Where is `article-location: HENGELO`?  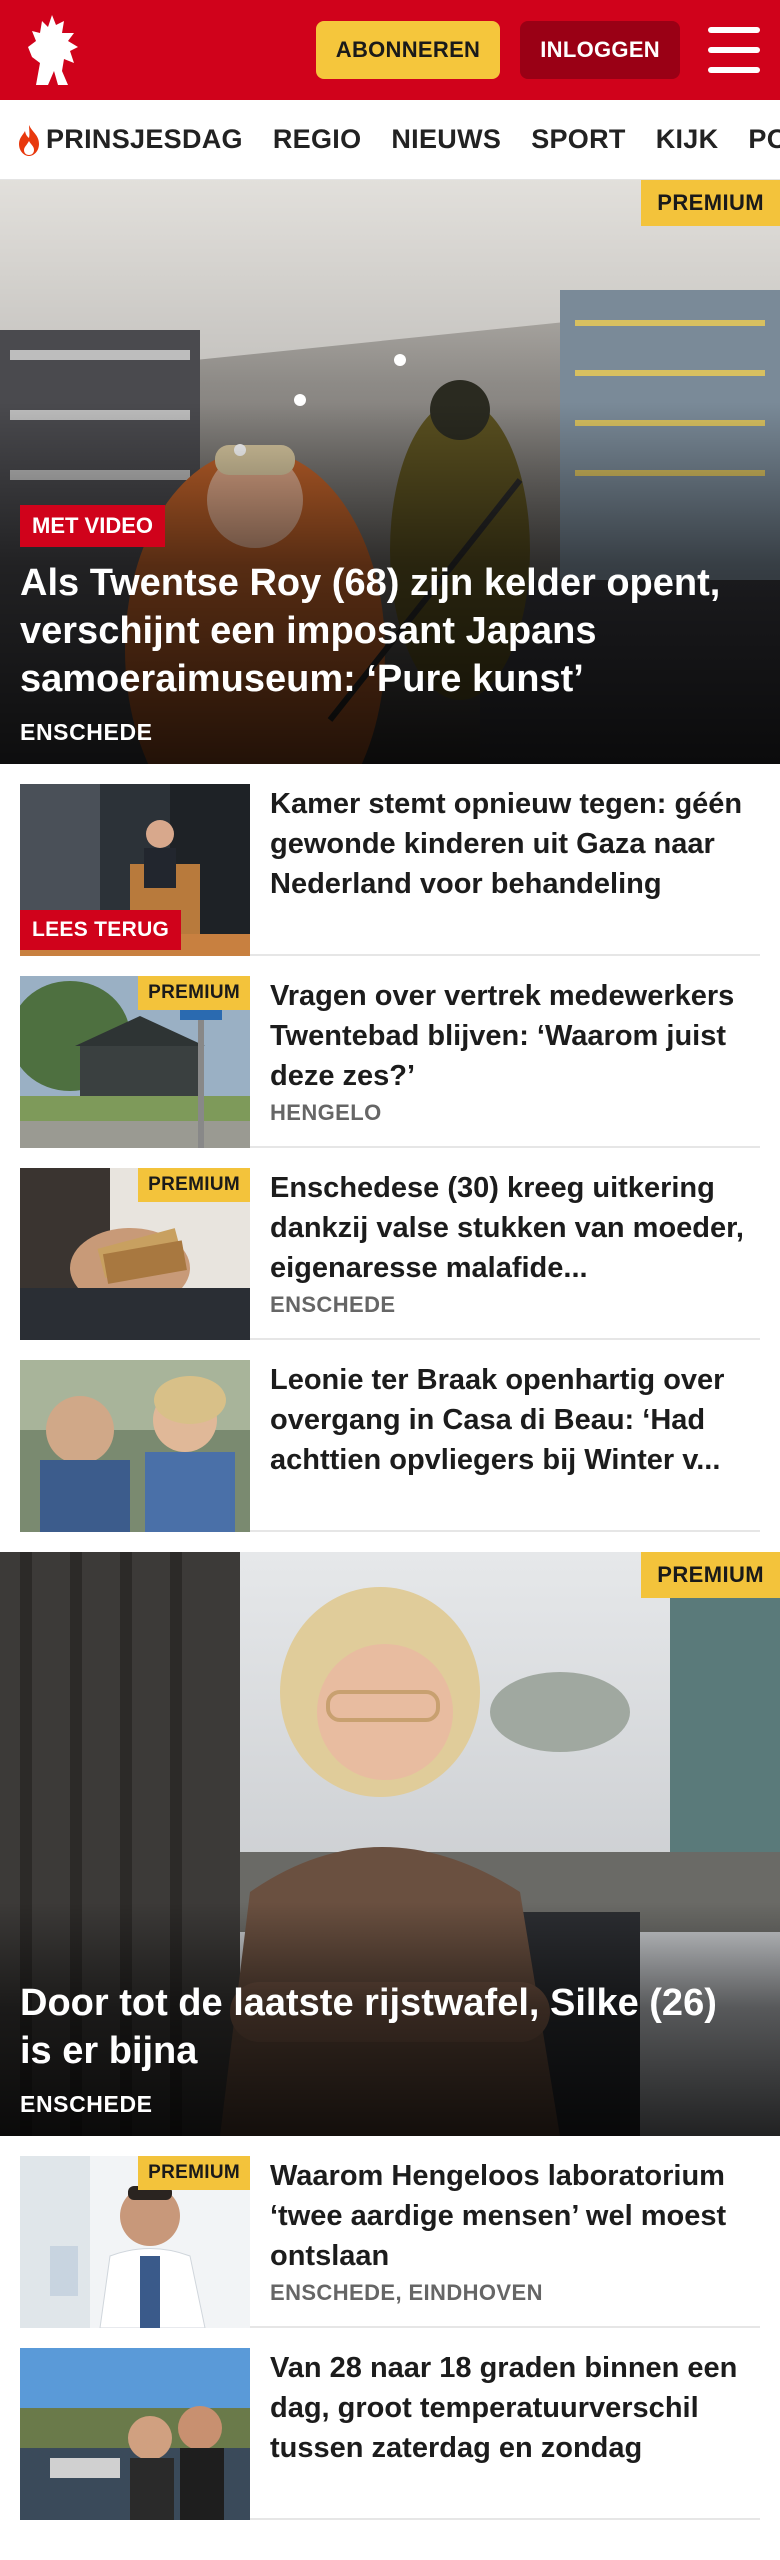
article-location: HENGELO is located at coordinates (326, 1112).